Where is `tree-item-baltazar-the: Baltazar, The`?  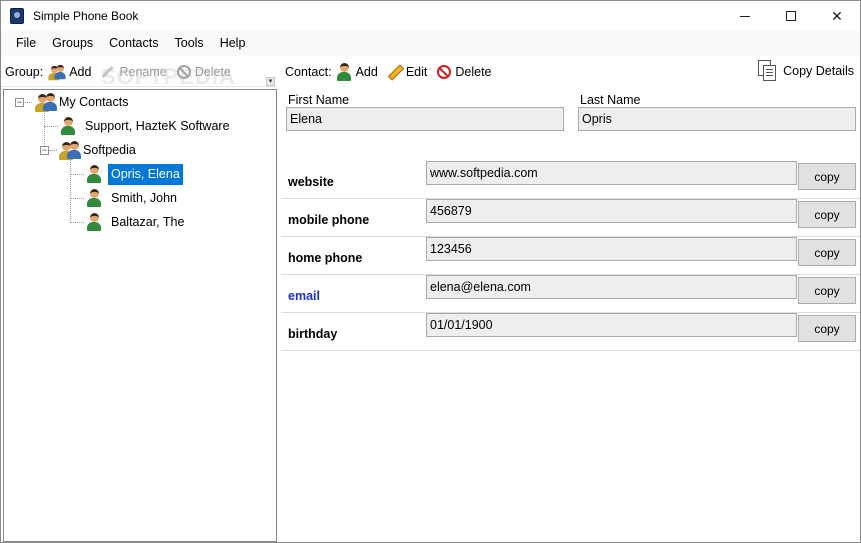 tree-item-baltazar-the: Baltazar, The is located at coordinates (136, 222).